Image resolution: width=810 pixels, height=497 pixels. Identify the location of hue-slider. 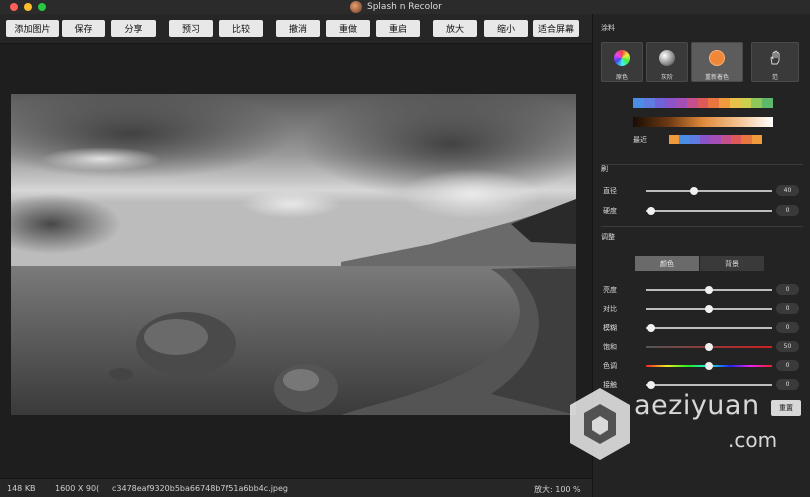
(709, 366).